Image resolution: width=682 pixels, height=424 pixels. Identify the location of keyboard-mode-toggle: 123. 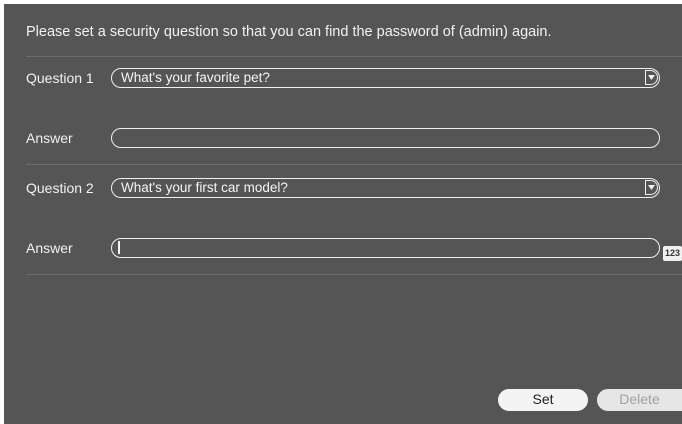
(672, 253).